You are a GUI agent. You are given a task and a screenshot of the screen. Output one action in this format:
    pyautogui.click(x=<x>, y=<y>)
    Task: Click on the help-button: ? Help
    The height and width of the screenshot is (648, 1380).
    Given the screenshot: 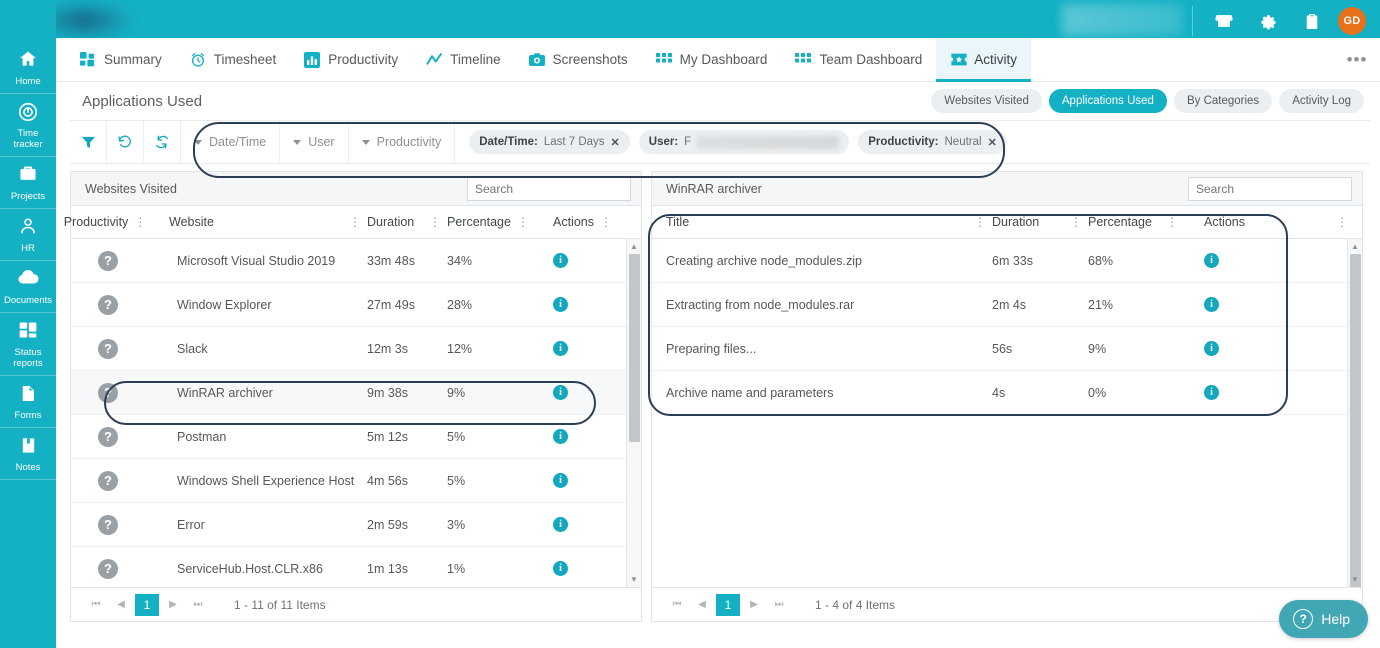 What is the action you would take?
    pyautogui.click(x=1323, y=619)
    